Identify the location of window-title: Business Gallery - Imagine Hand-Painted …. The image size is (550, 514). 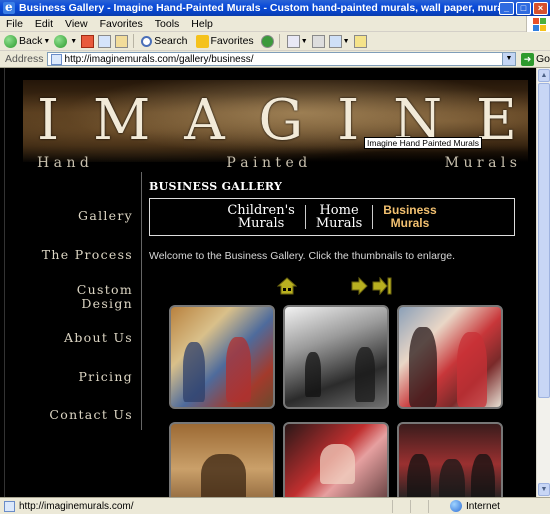
(259, 8).